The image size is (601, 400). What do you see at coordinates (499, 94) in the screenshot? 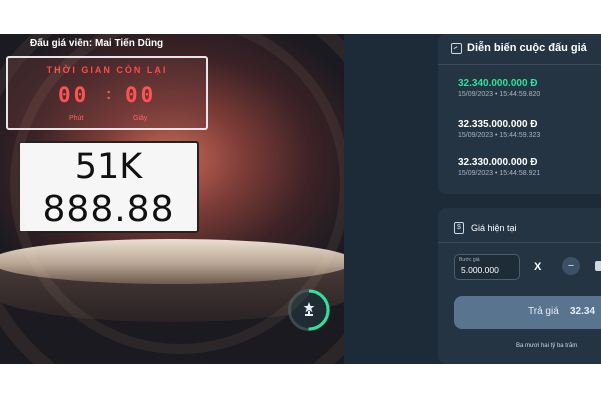
I see `bid-time: 15/09/2023 • 15:44:59.820` at bounding box center [499, 94].